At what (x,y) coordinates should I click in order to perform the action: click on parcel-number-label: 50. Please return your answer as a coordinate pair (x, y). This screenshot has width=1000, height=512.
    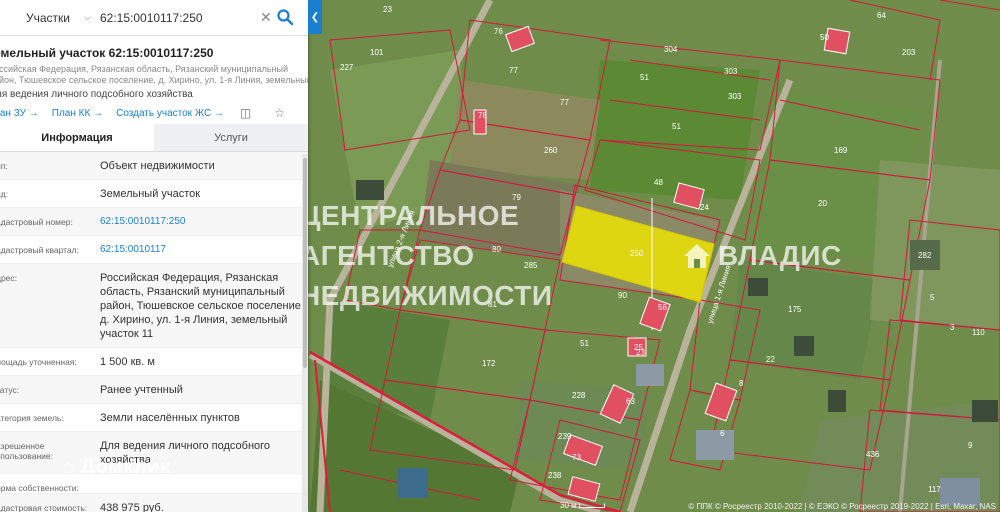
    Looking at the image, I should click on (824, 37).